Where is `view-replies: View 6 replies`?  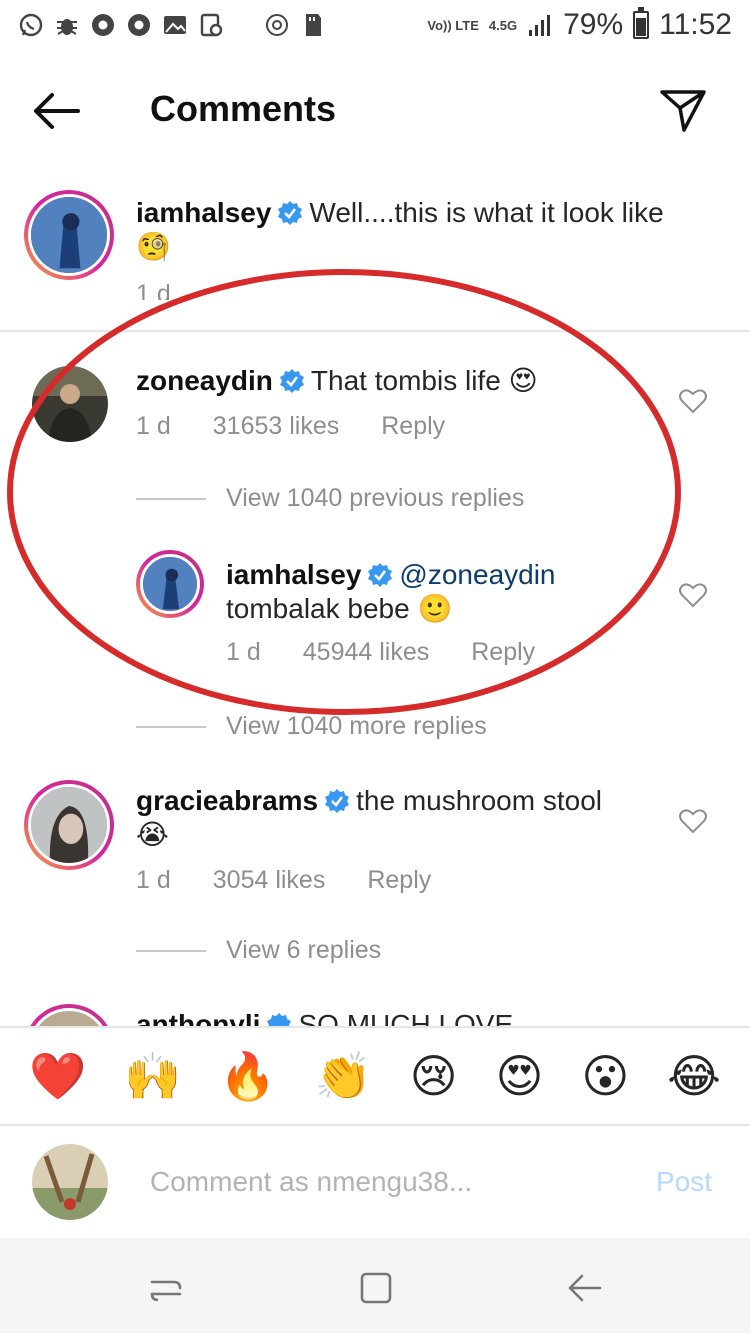 view-replies: View 6 replies is located at coordinates (258, 950).